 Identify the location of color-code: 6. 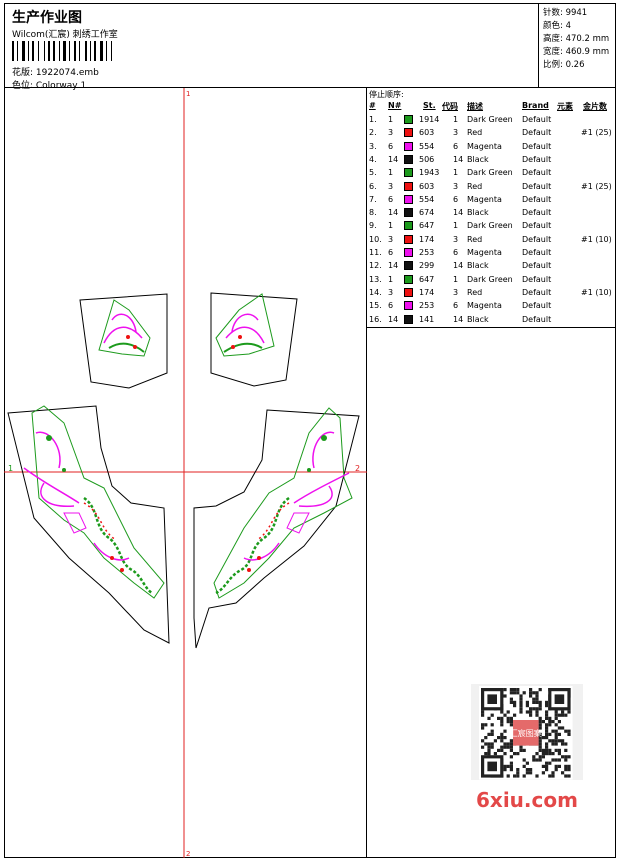
(456, 199).